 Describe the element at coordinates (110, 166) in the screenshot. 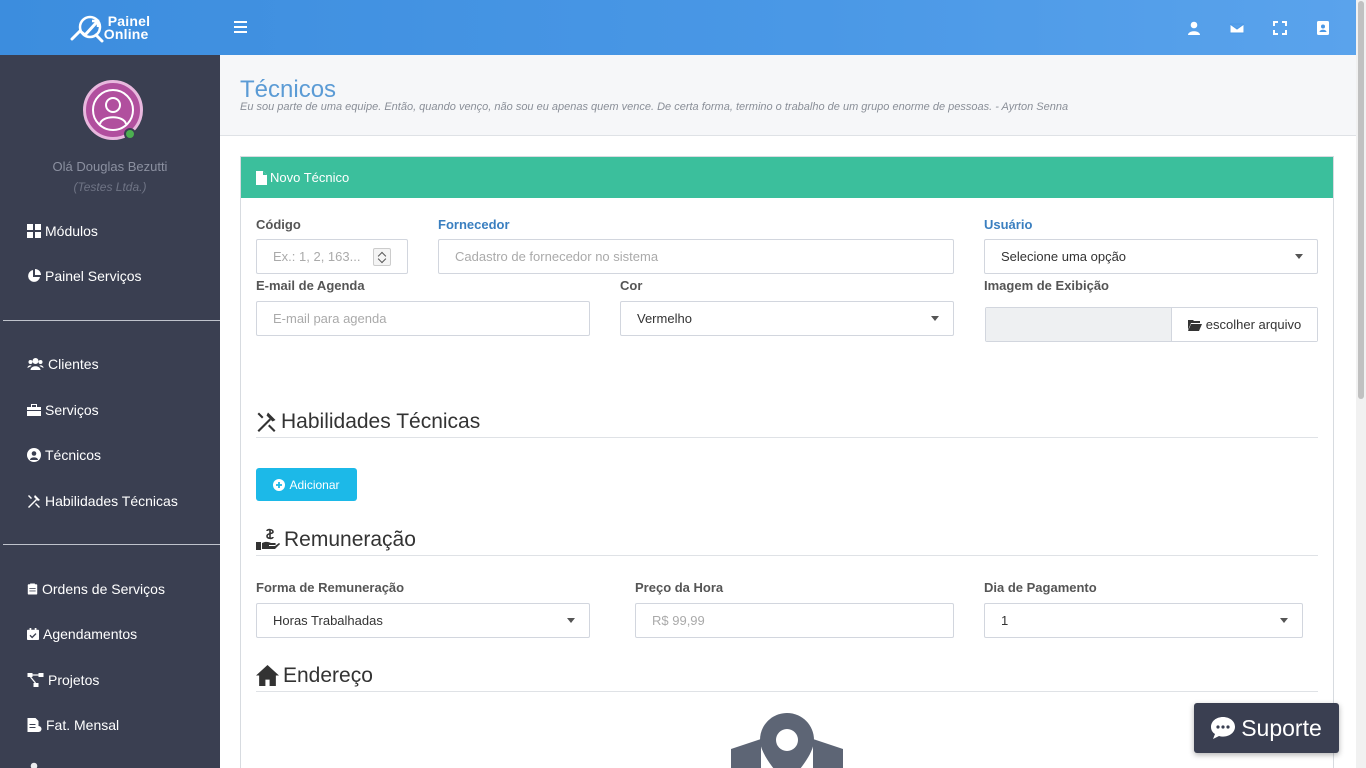

I see `user-greeting: Olá Douglas Bezutti` at that location.